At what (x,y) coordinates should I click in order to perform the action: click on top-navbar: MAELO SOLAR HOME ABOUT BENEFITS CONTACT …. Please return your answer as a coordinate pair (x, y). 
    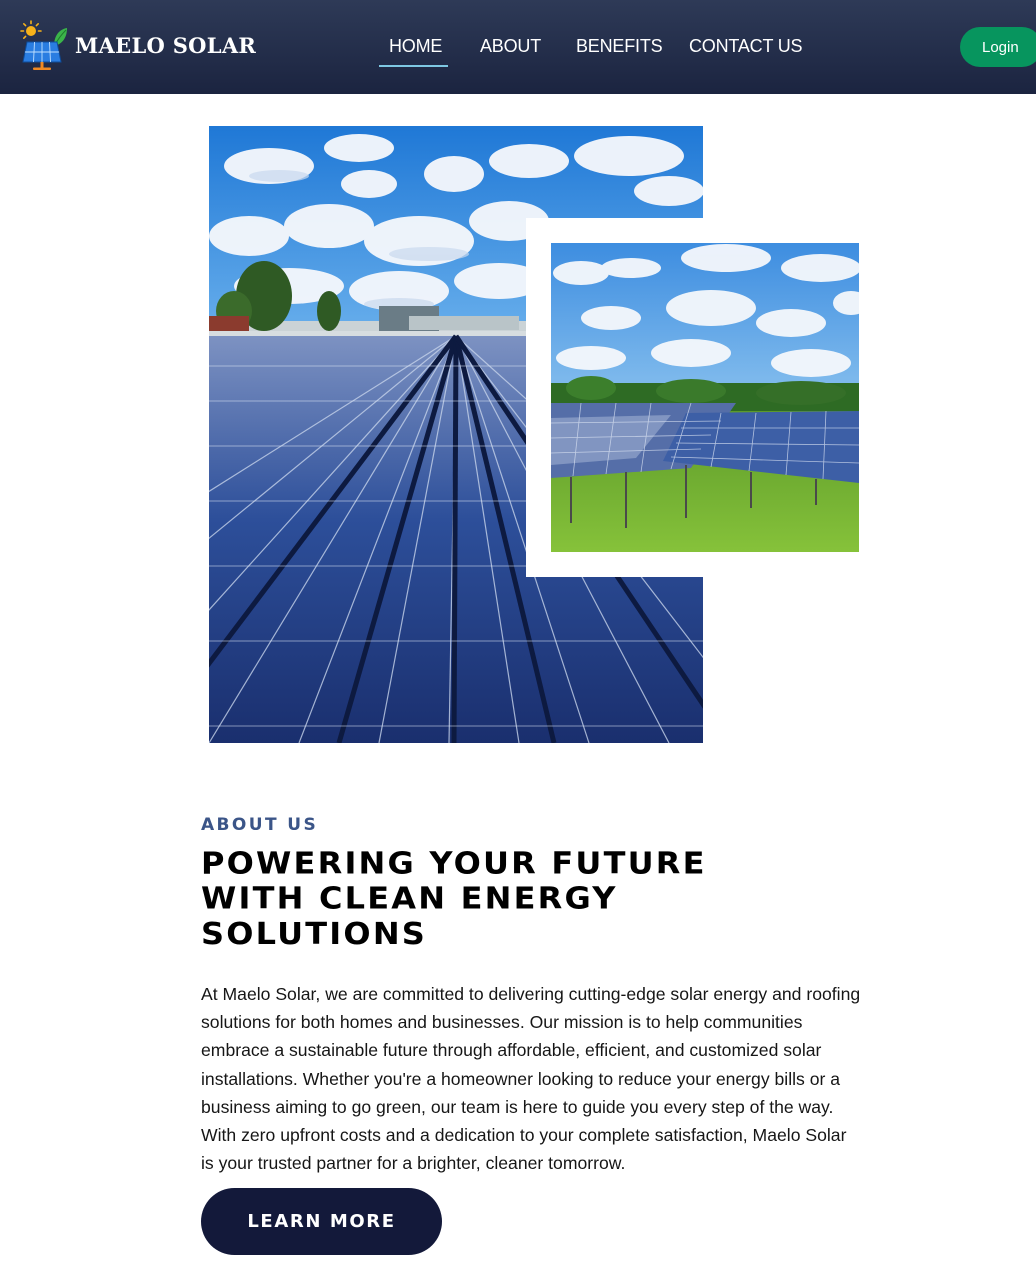
    Looking at the image, I should click on (518, 47).